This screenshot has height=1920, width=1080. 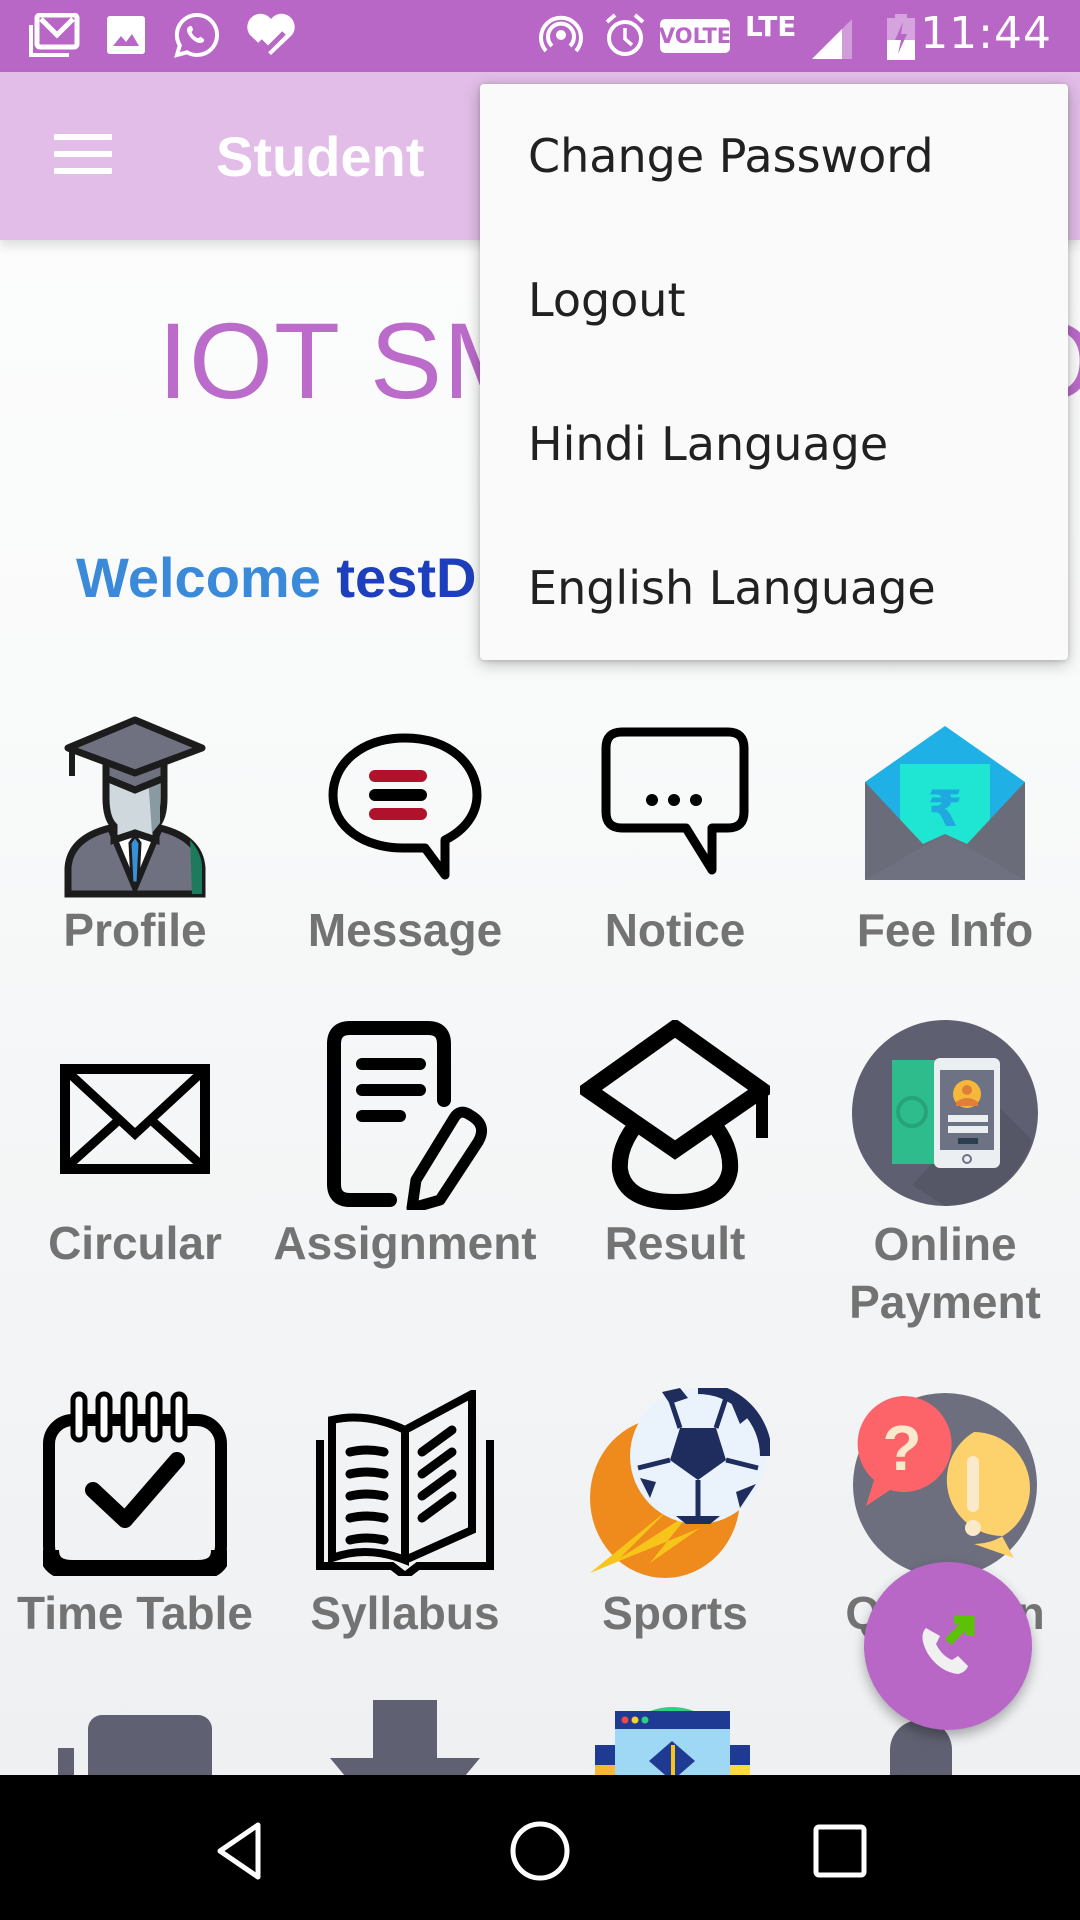 I want to click on tile-sports: Sports, so click(x=675, y=1510).